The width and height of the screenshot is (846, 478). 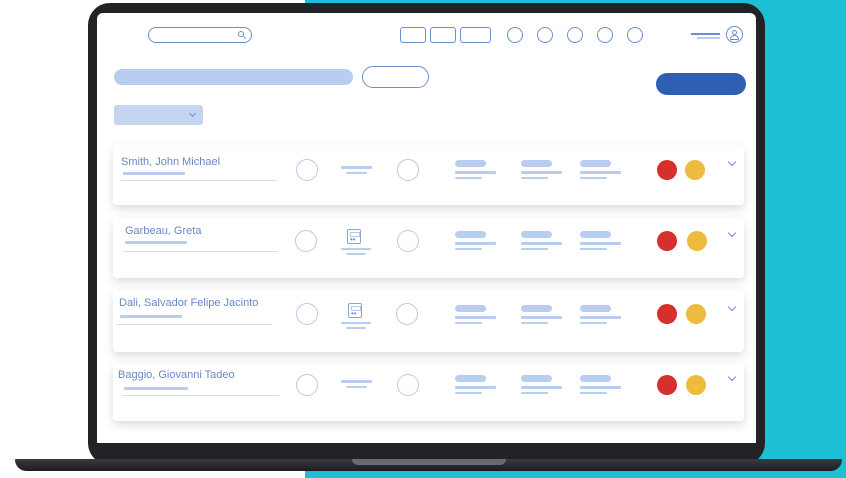 I want to click on device-line-3b, so click(x=356, y=328).